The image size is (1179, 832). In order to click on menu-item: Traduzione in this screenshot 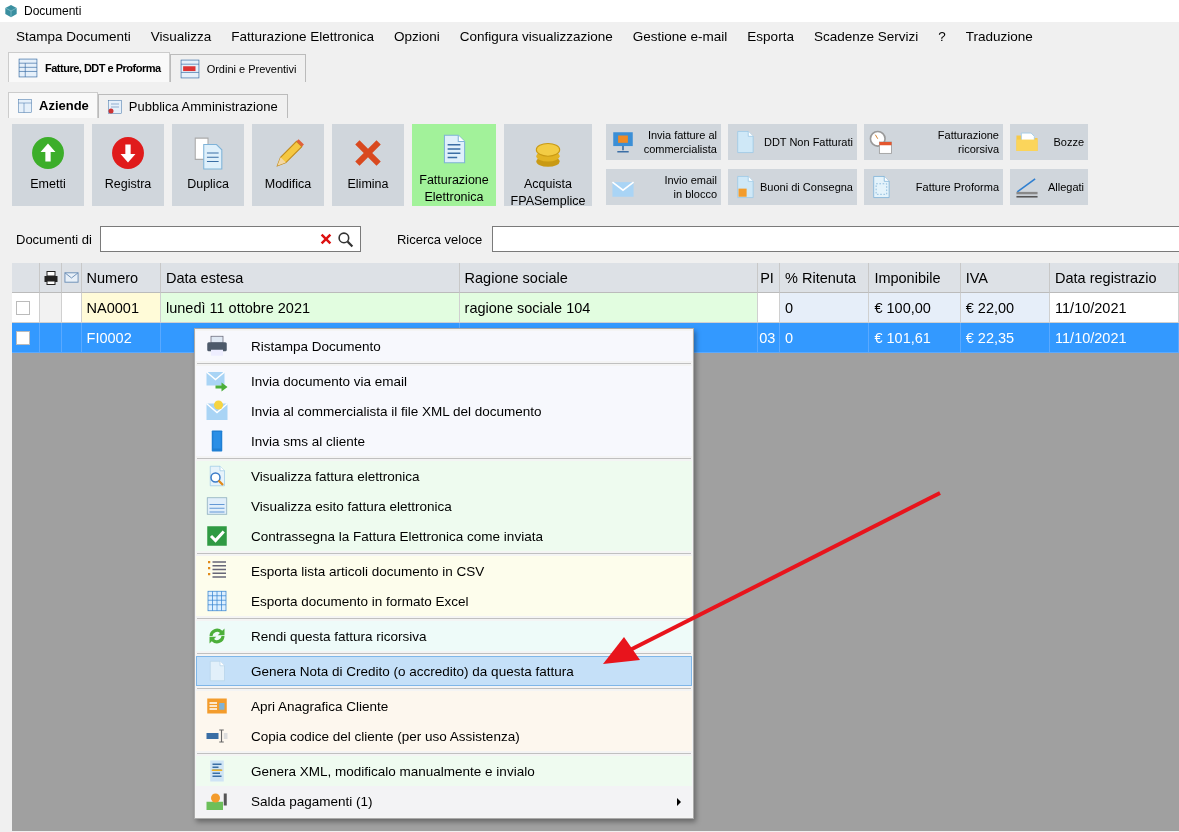, I will do `click(999, 36)`.